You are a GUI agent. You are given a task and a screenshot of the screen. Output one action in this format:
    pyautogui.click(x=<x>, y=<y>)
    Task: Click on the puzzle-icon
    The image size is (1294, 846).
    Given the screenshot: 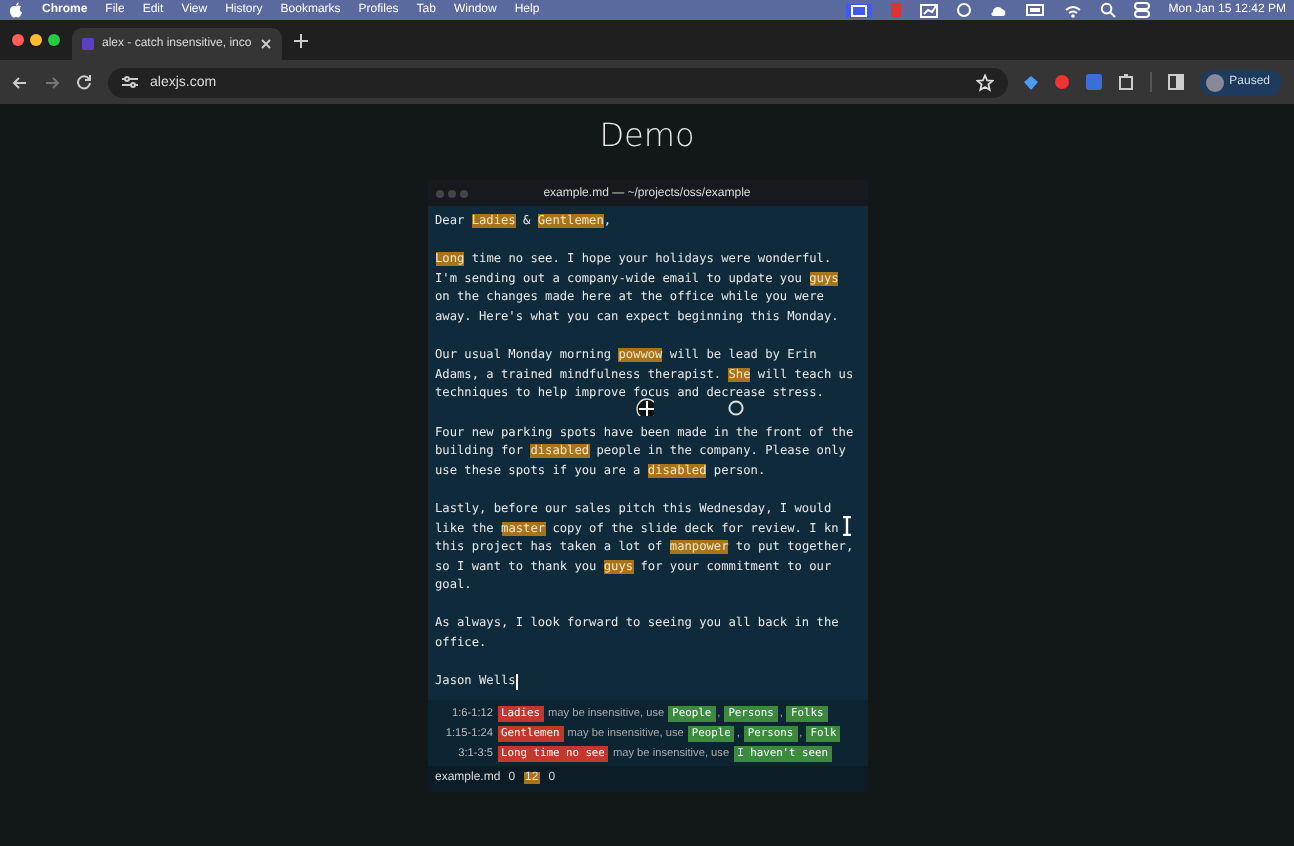 What is the action you would take?
    pyautogui.click(x=1125, y=82)
    